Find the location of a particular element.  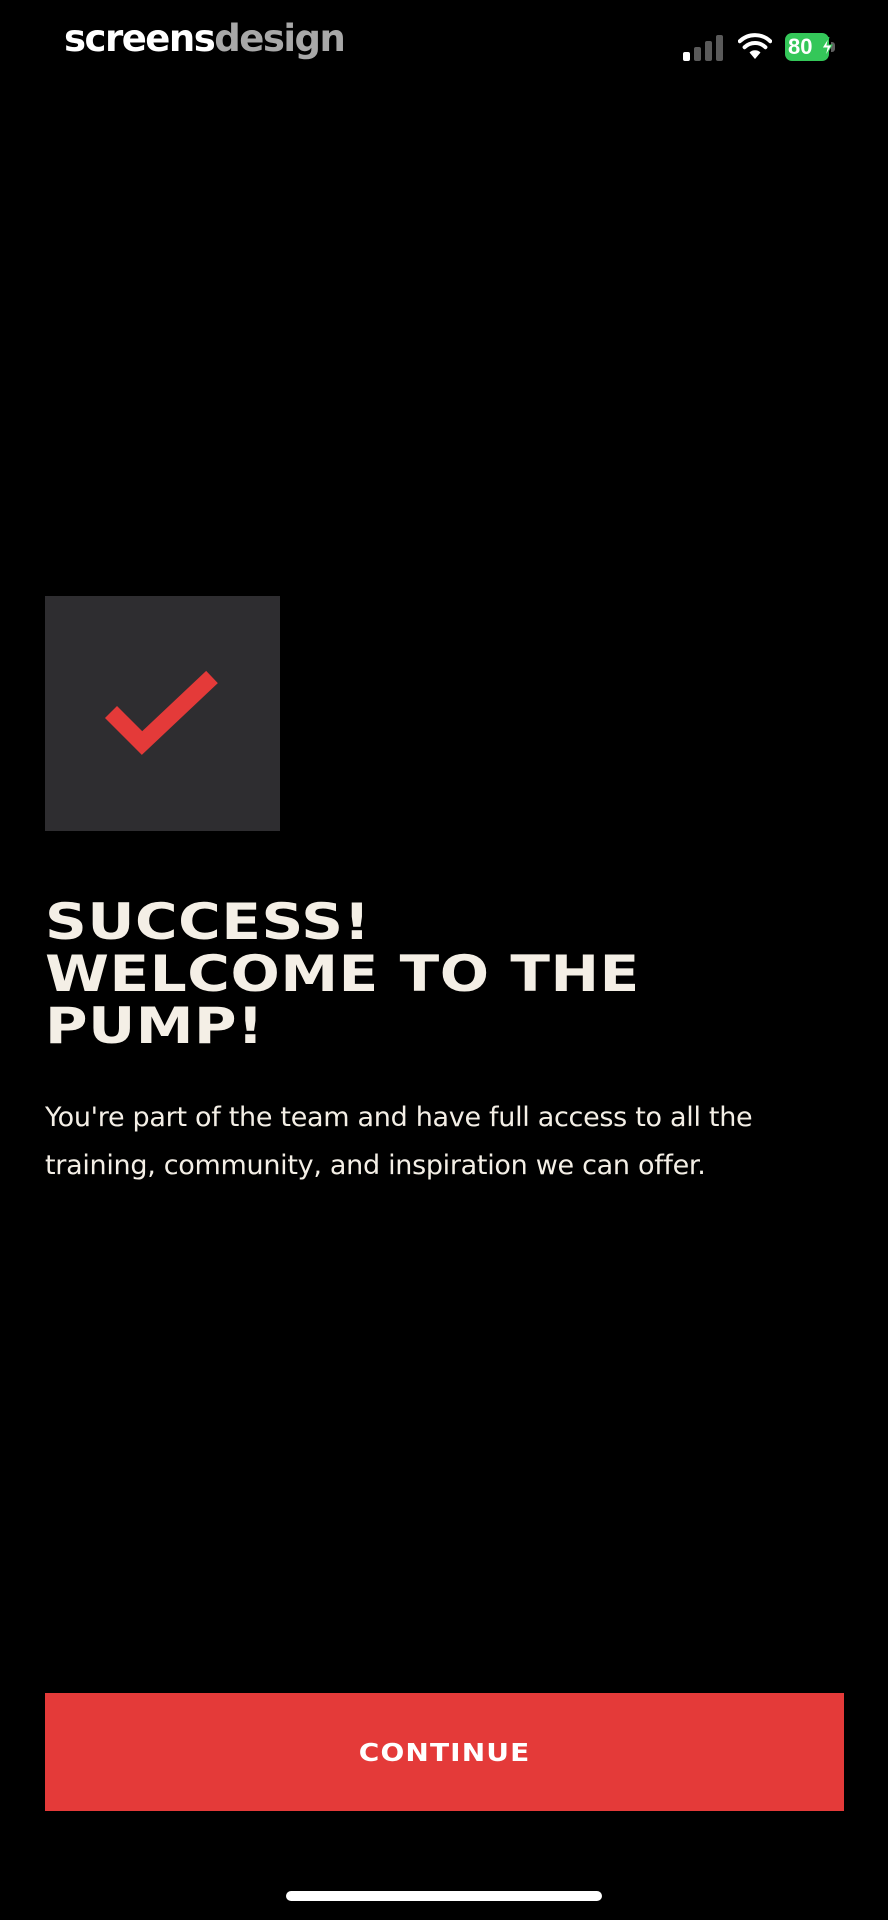

page-title: SUCCESS! WELCOME TO THE PUMP! is located at coordinates (466, 974).